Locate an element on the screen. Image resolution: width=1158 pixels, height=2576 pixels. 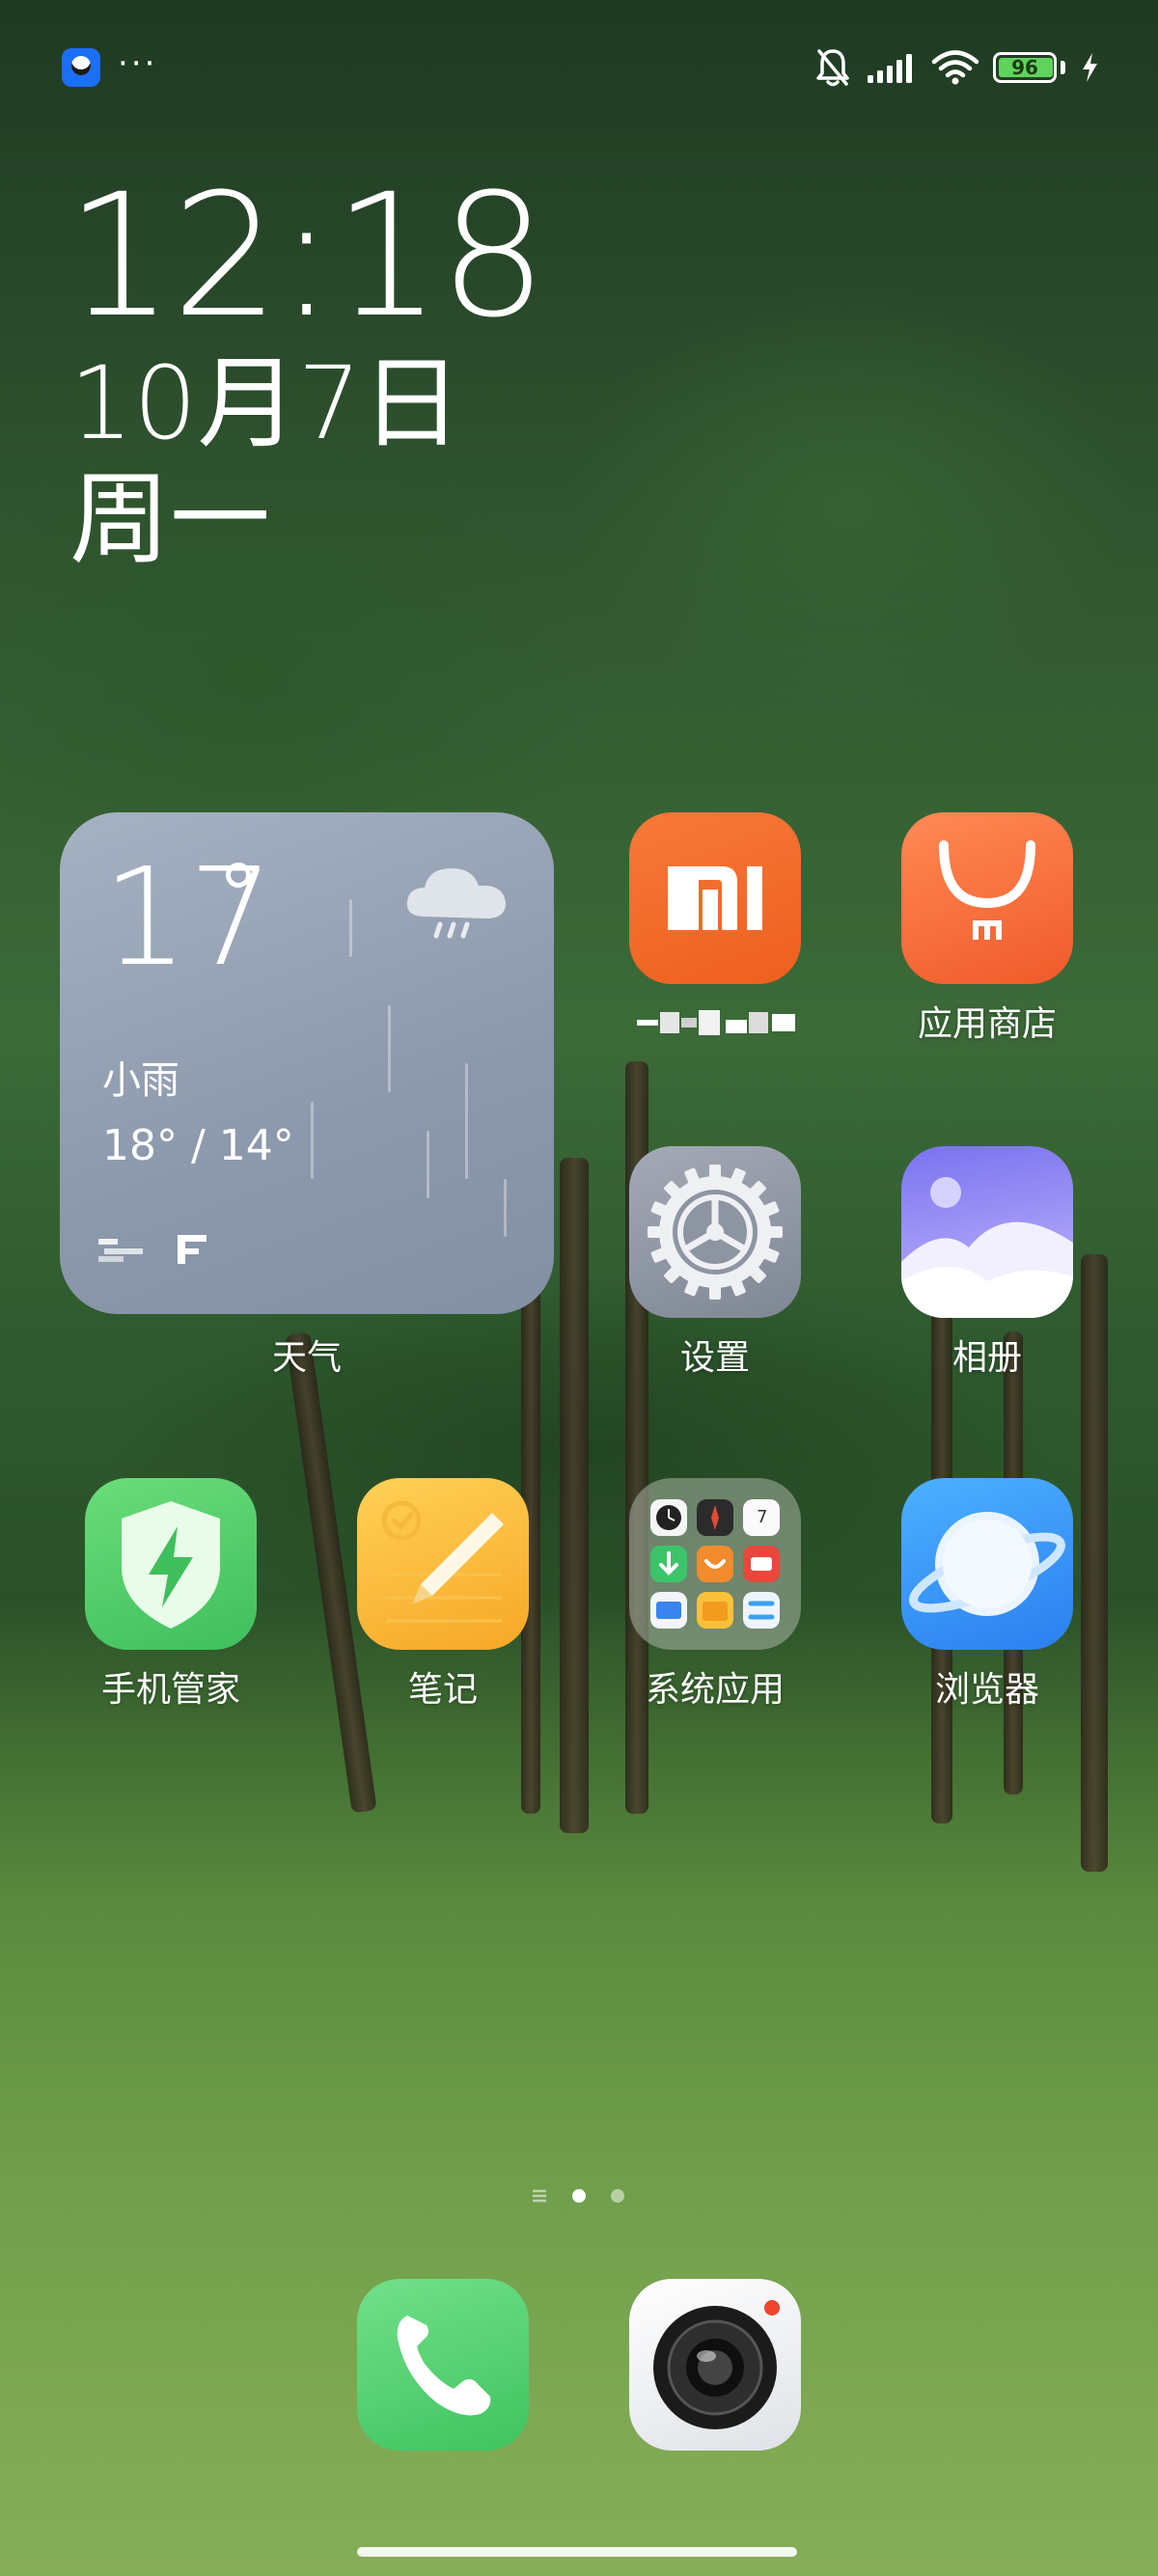
camera-icon is located at coordinates (715, 2365).